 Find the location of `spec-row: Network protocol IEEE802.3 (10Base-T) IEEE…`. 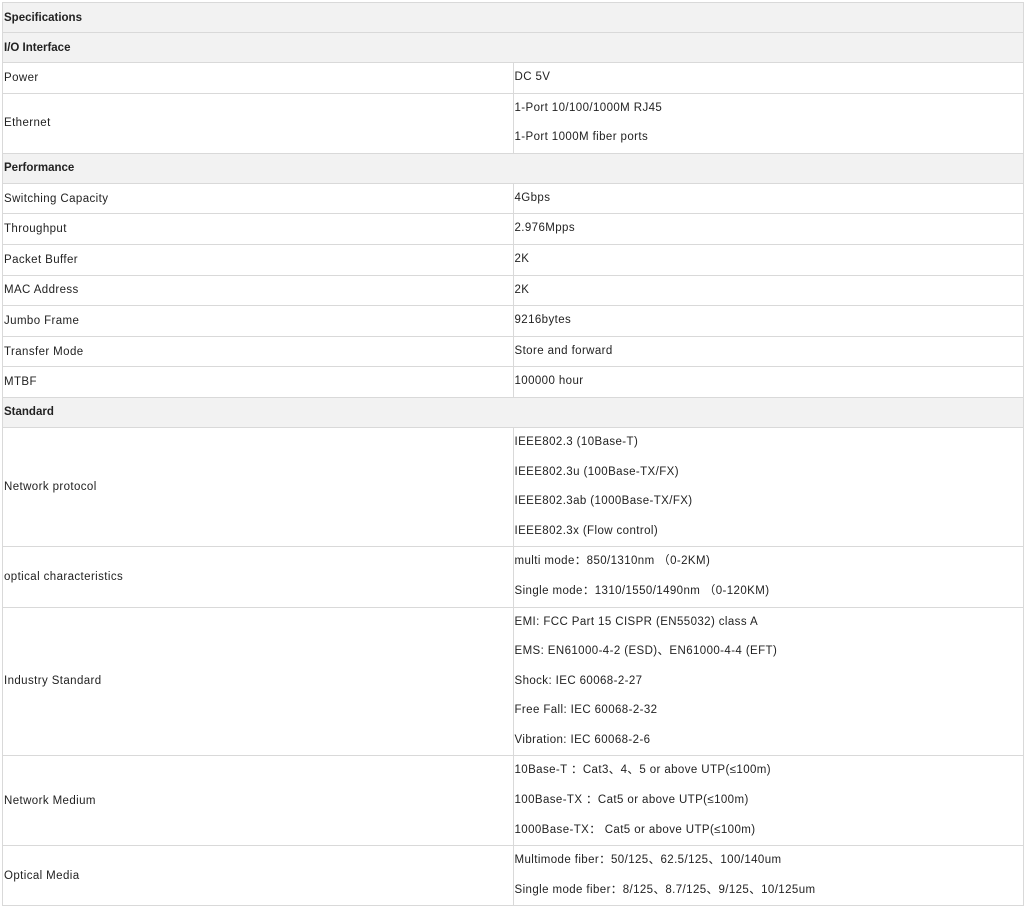

spec-row: Network protocol IEEE802.3 (10Base-T) IEEE… is located at coordinates (513, 487).